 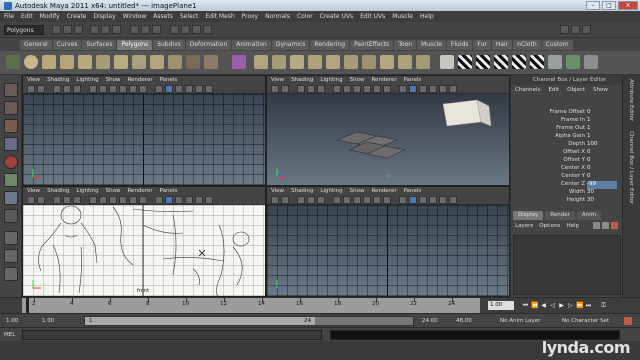 What do you see at coordinates (121, 62) in the screenshot?
I see `poly-torus-icon` at bounding box center [121, 62].